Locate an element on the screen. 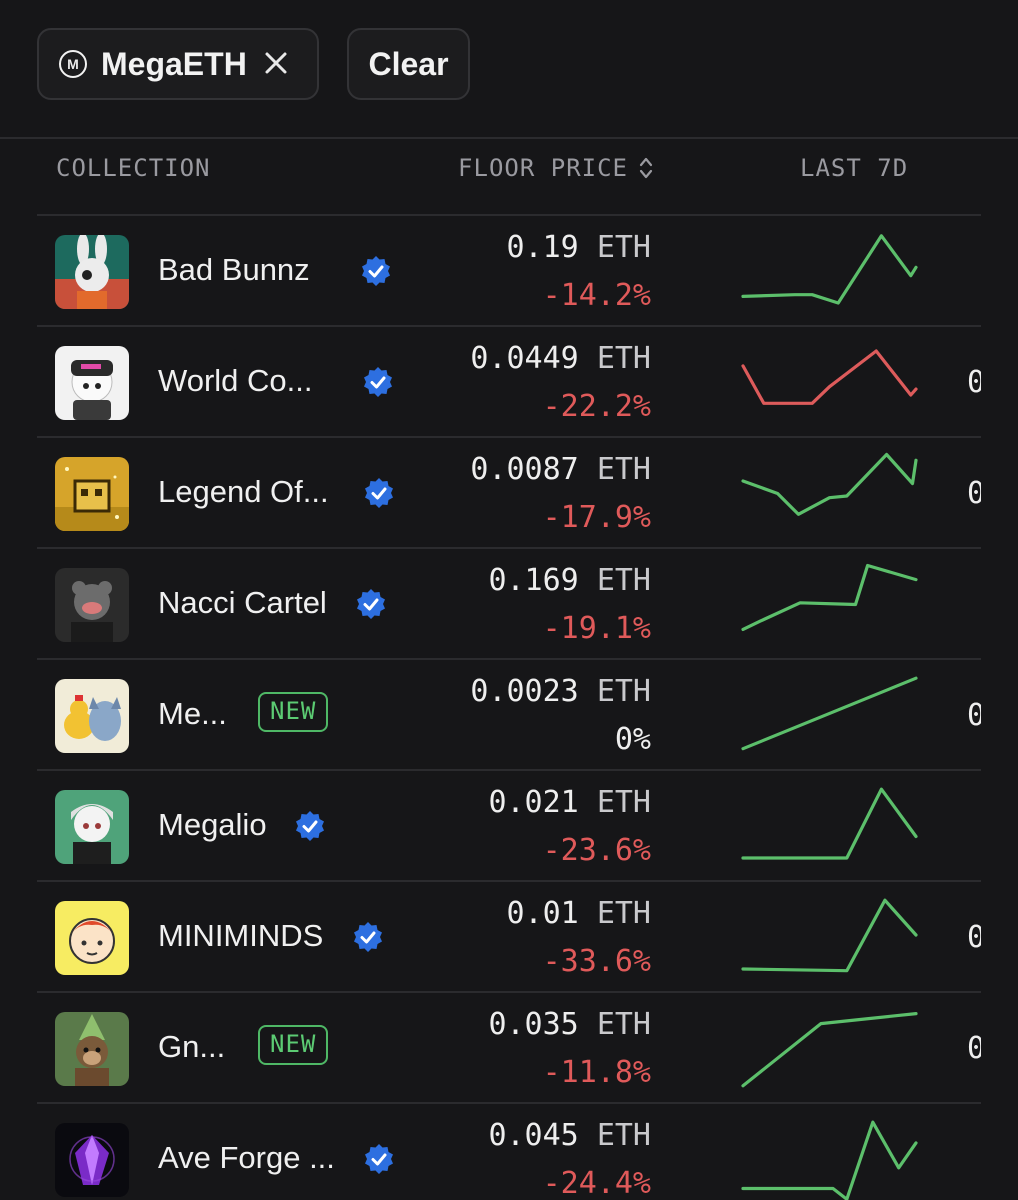 The width and height of the screenshot is (1018, 1200). column-header-last-7d: LAST 7D is located at coordinates (854, 168).